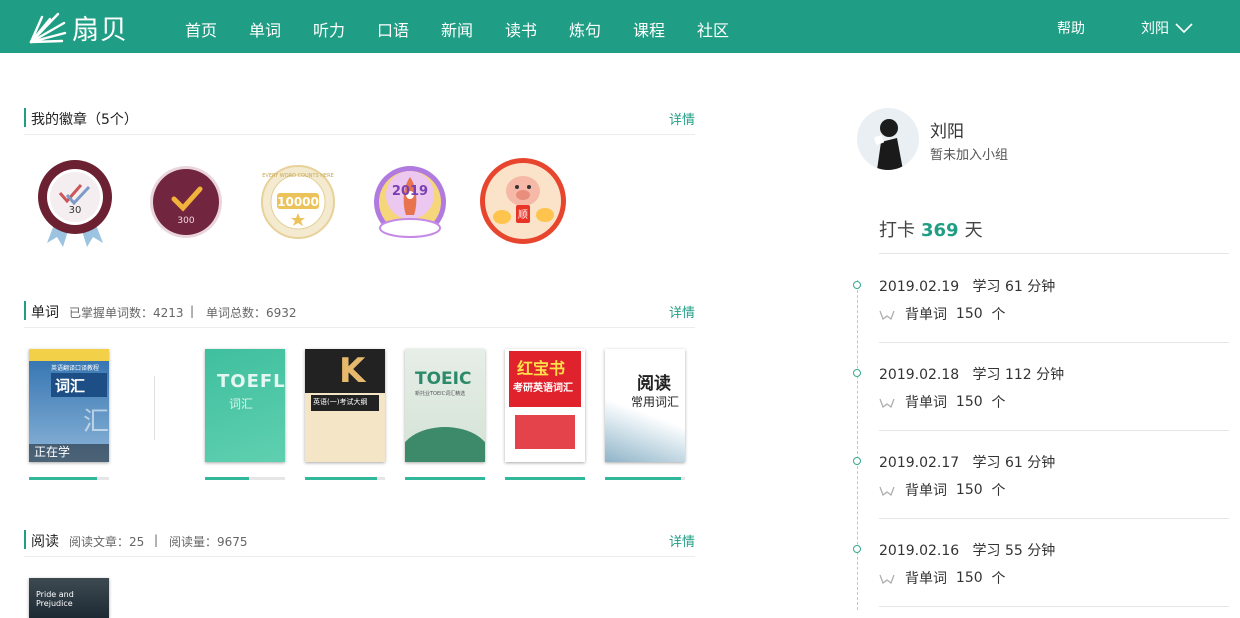 This screenshot has height=618, width=1240. I want to click on badge-30-icon: 30, so click(75, 203).